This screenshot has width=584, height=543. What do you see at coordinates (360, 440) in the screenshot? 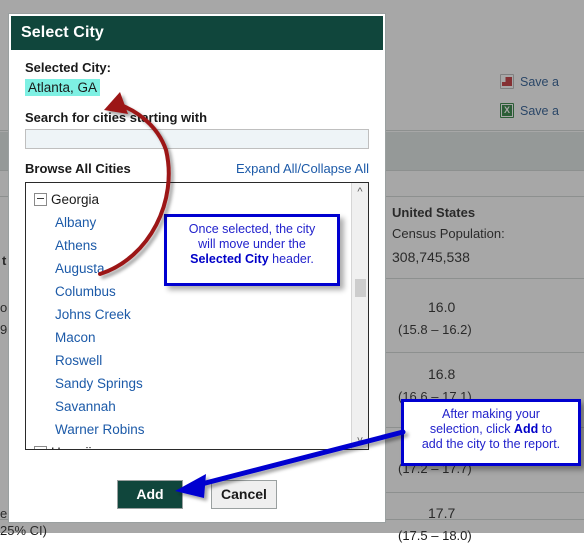
I see `chevron-down-icon: ˅` at bounding box center [360, 440].